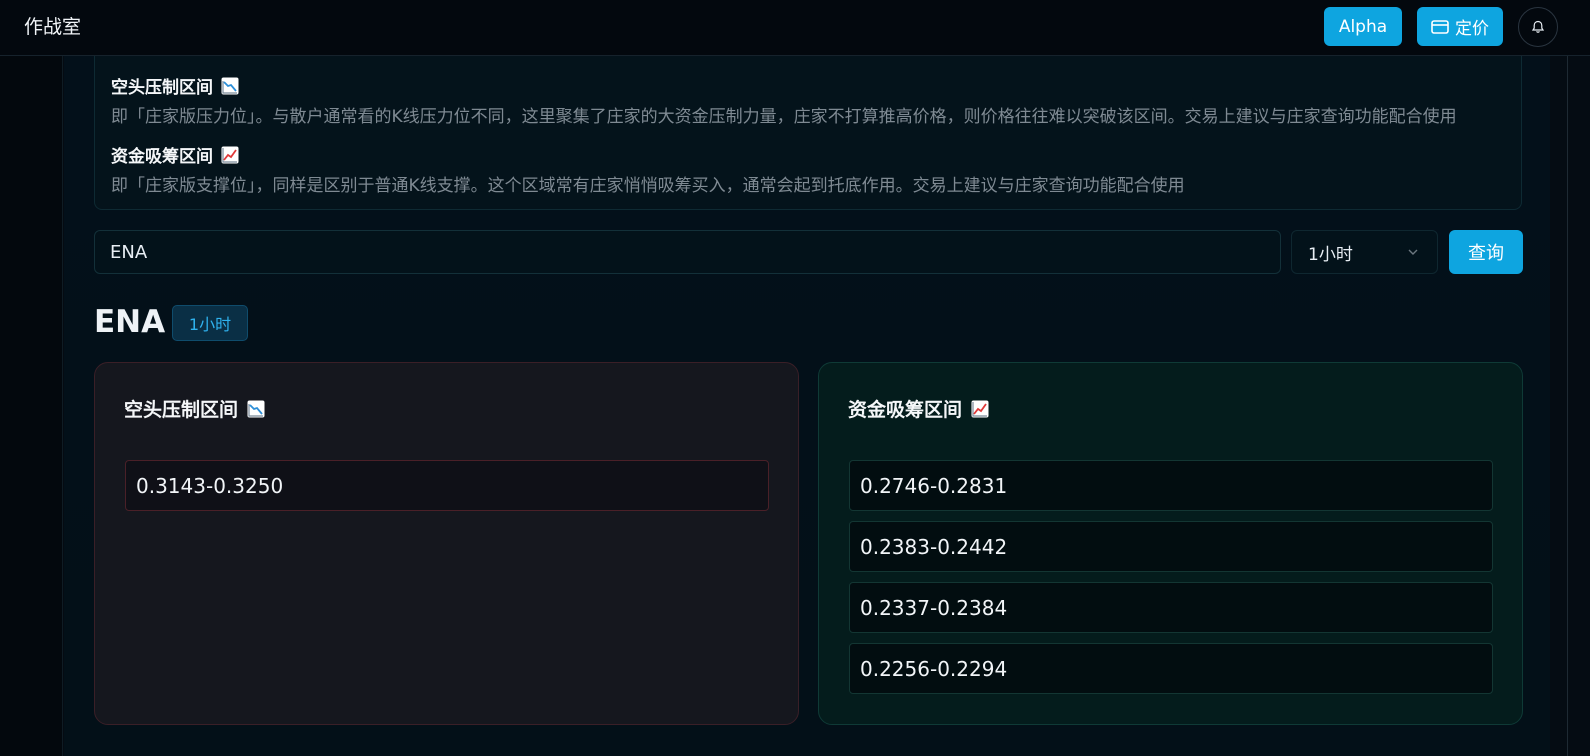 The width and height of the screenshot is (1590, 756). I want to click on card-icon, so click(1440, 26).